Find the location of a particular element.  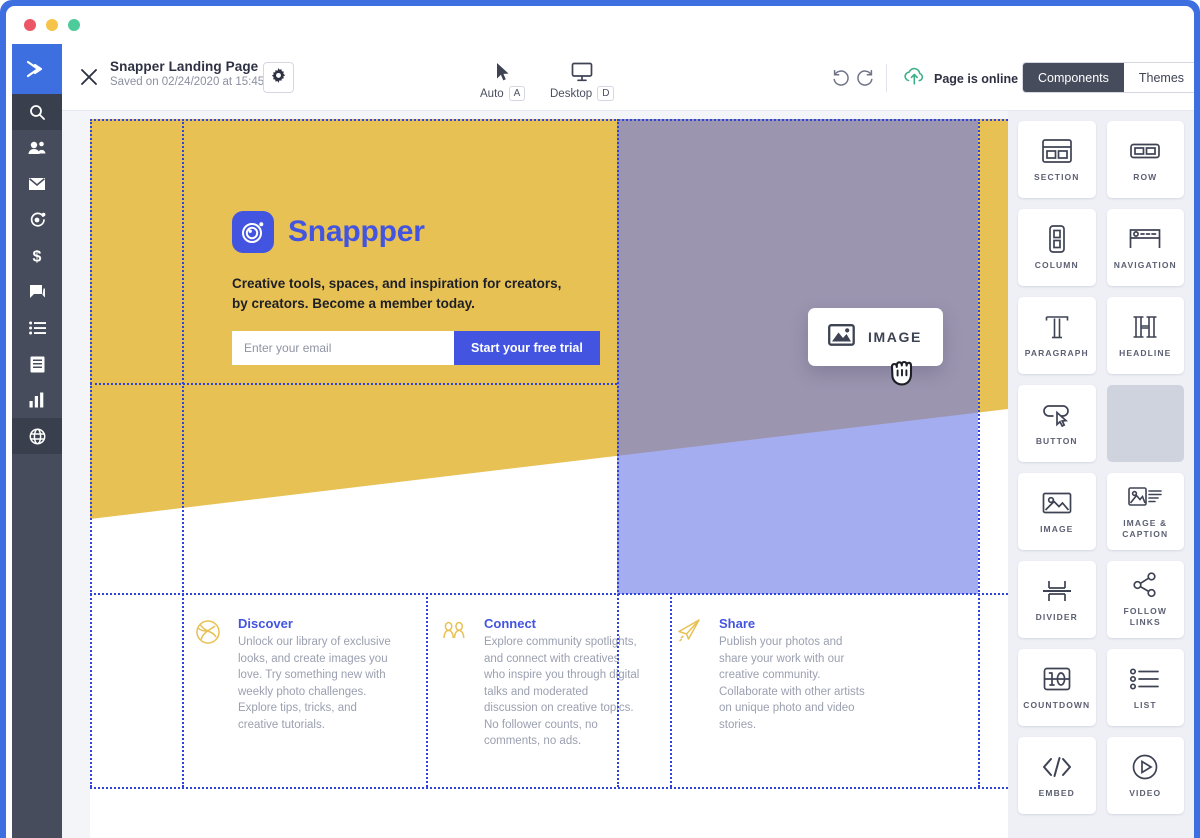

component-card-paragraph: PARAGRAPH is located at coordinates (1057, 335).